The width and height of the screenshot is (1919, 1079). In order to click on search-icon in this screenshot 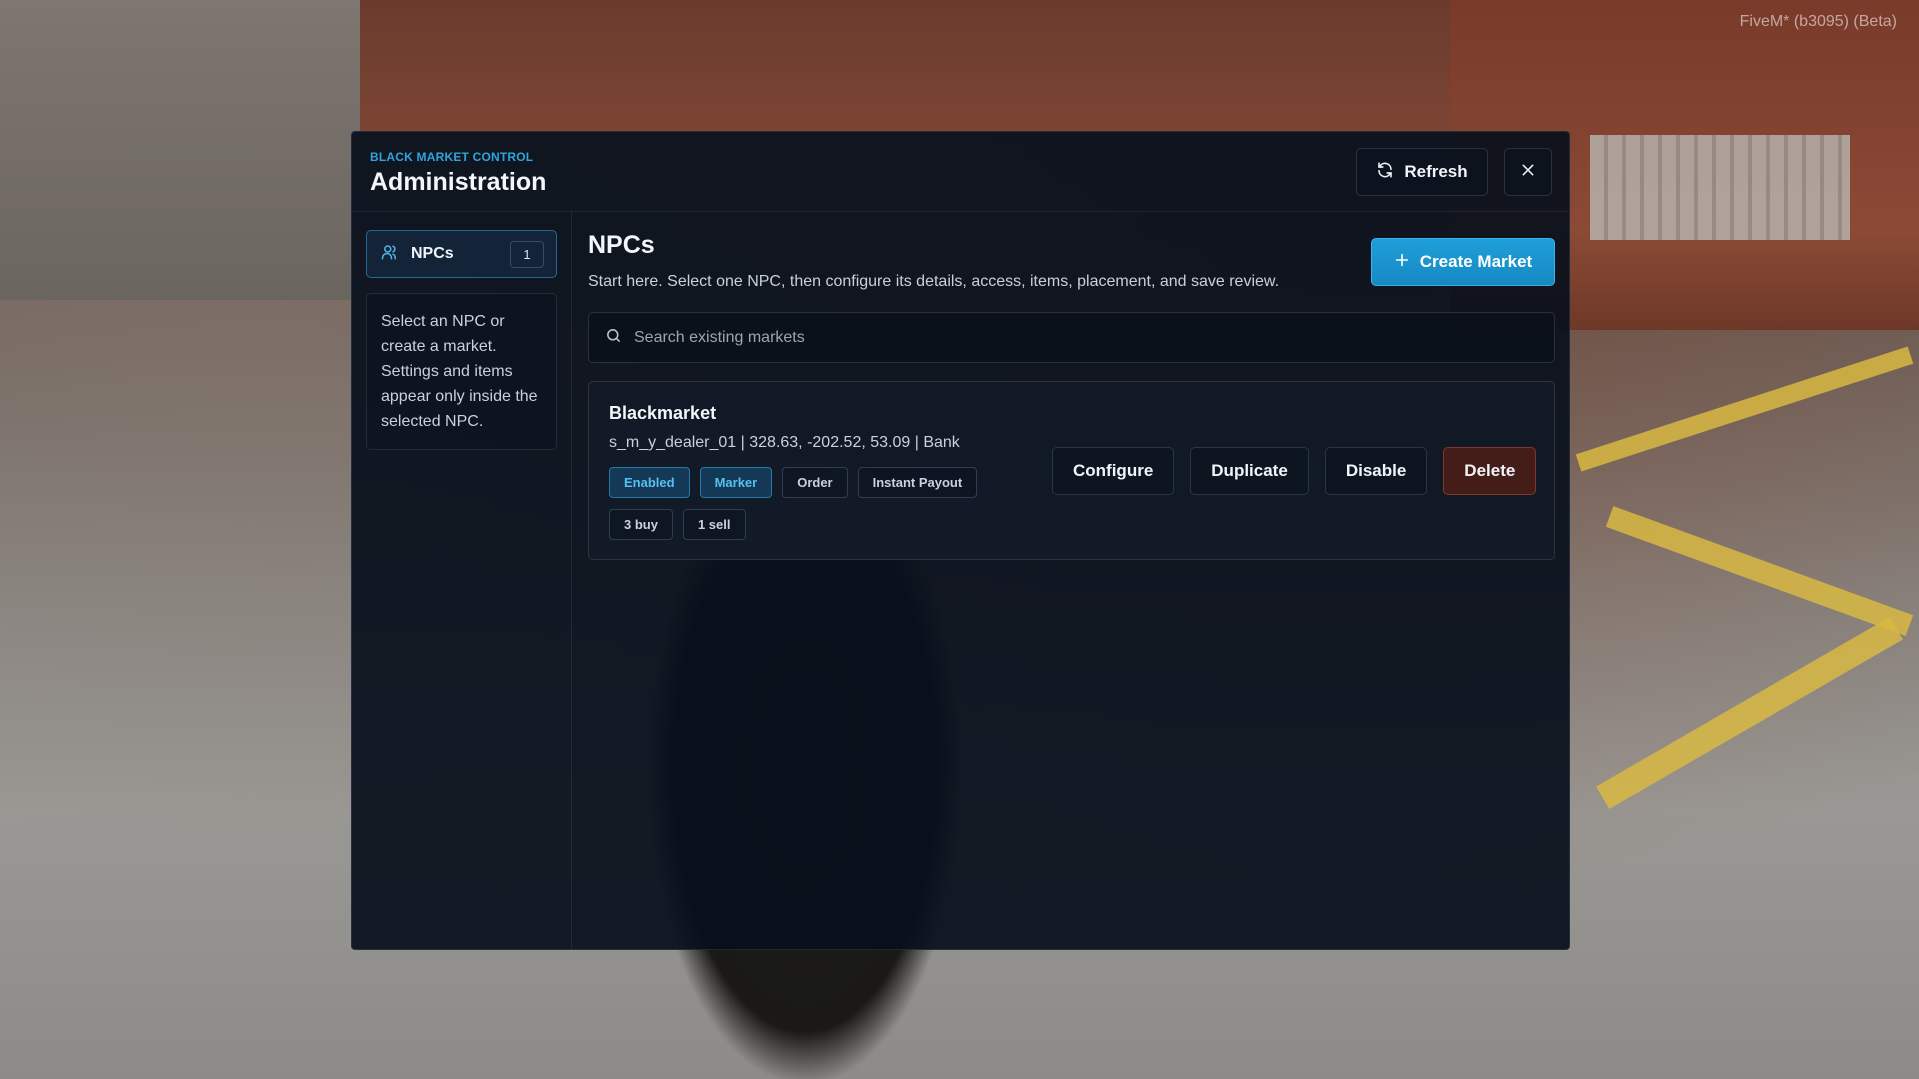, I will do `click(613, 338)`.